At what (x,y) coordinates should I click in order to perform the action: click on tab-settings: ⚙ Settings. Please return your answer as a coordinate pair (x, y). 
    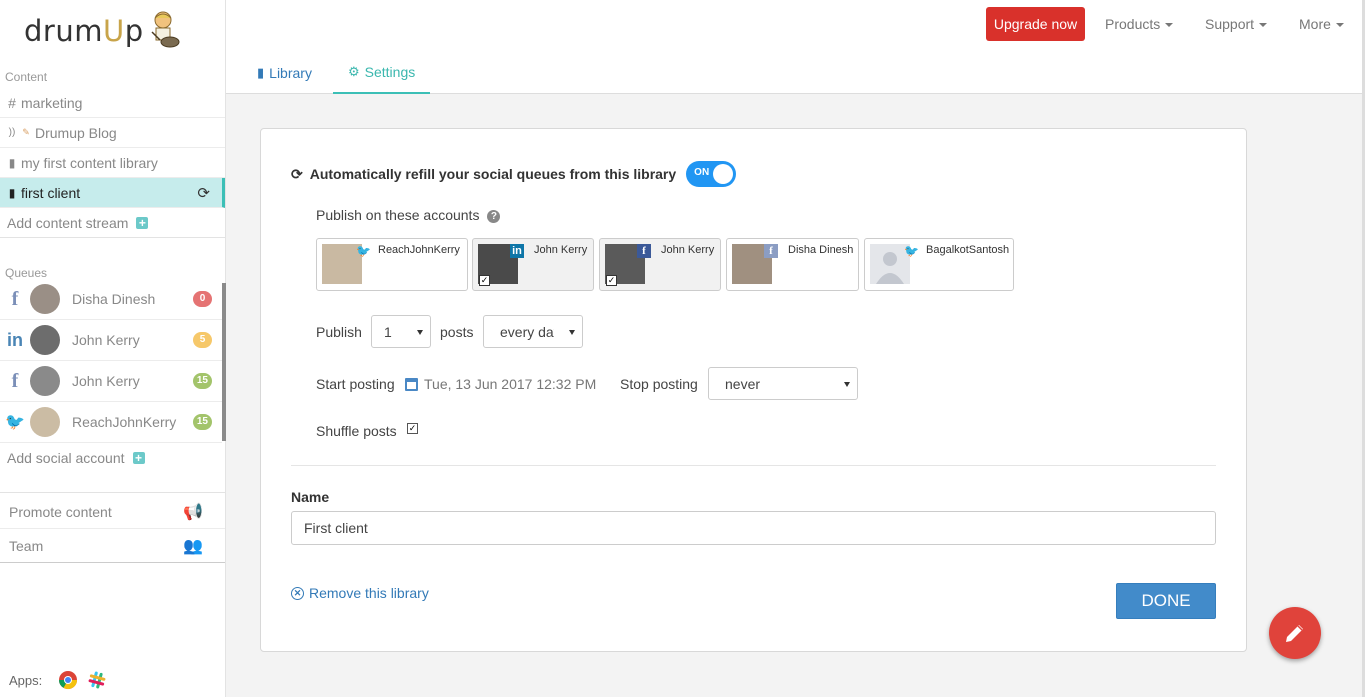
    Looking at the image, I should click on (382, 73).